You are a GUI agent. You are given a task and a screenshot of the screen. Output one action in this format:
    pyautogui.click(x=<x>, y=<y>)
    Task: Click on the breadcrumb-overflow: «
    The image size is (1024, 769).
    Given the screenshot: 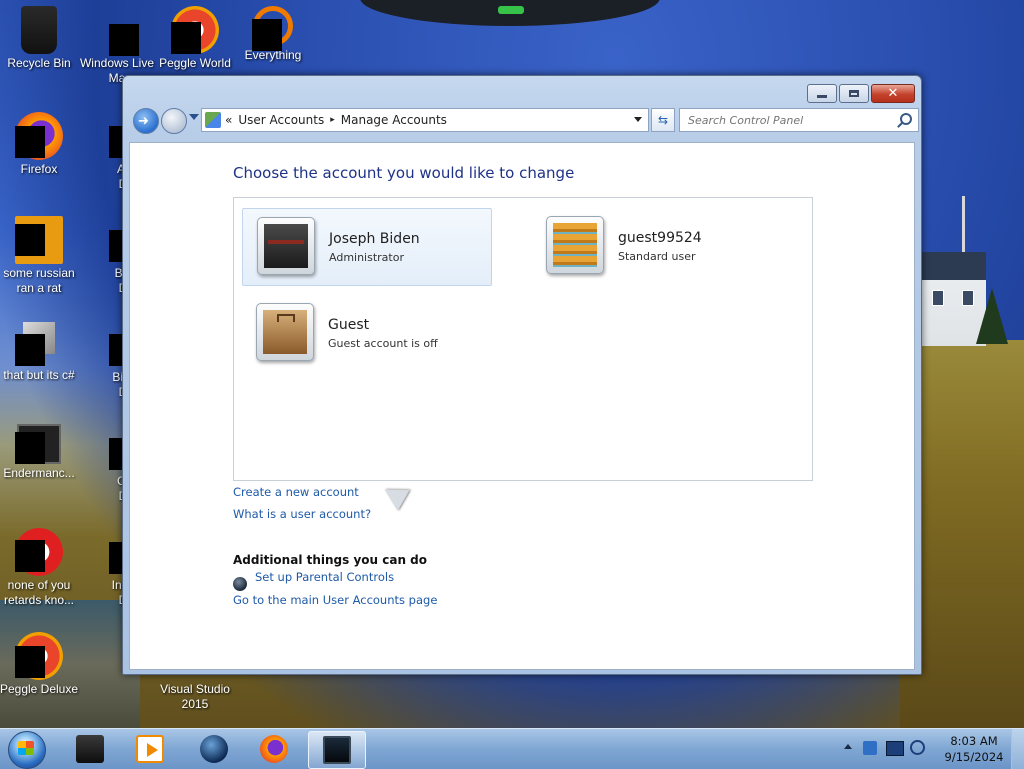 What is the action you would take?
    pyautogui.click(x=228, y=120)
    